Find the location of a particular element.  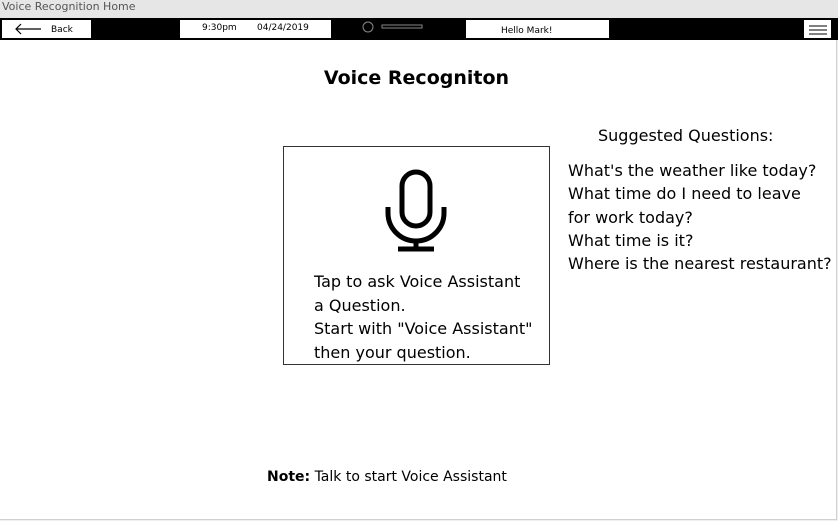

back-label: Back is located at coordinates (62, 30).